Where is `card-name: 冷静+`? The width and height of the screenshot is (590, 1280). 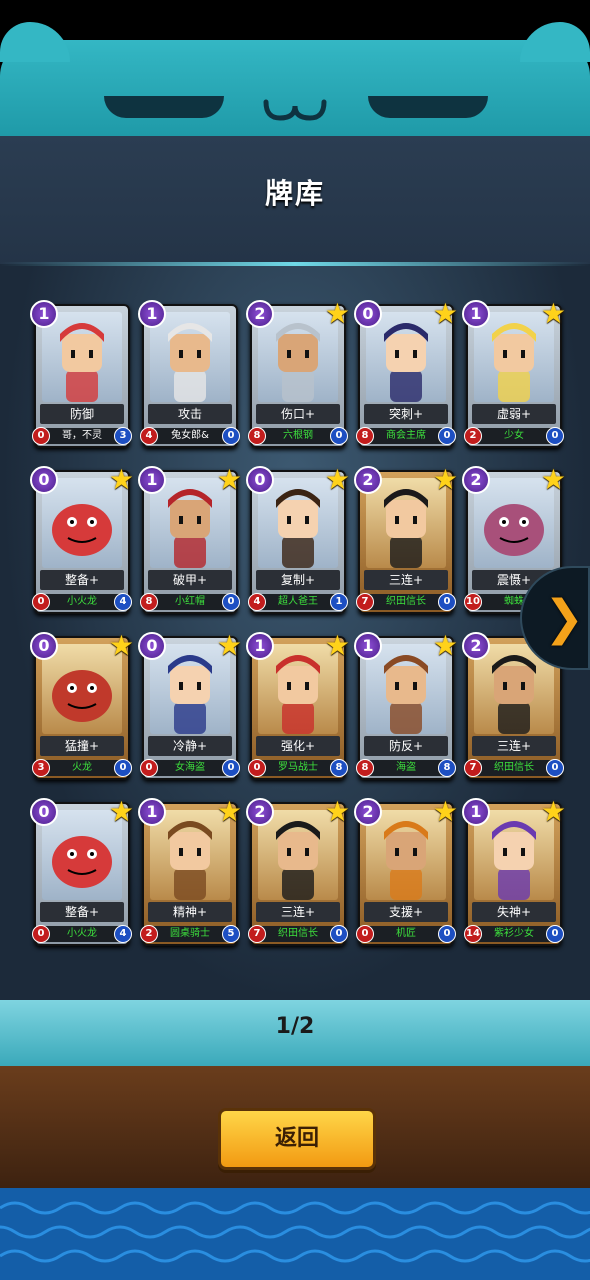 card-name: 冷静+ is located at coordinates (190, 746).